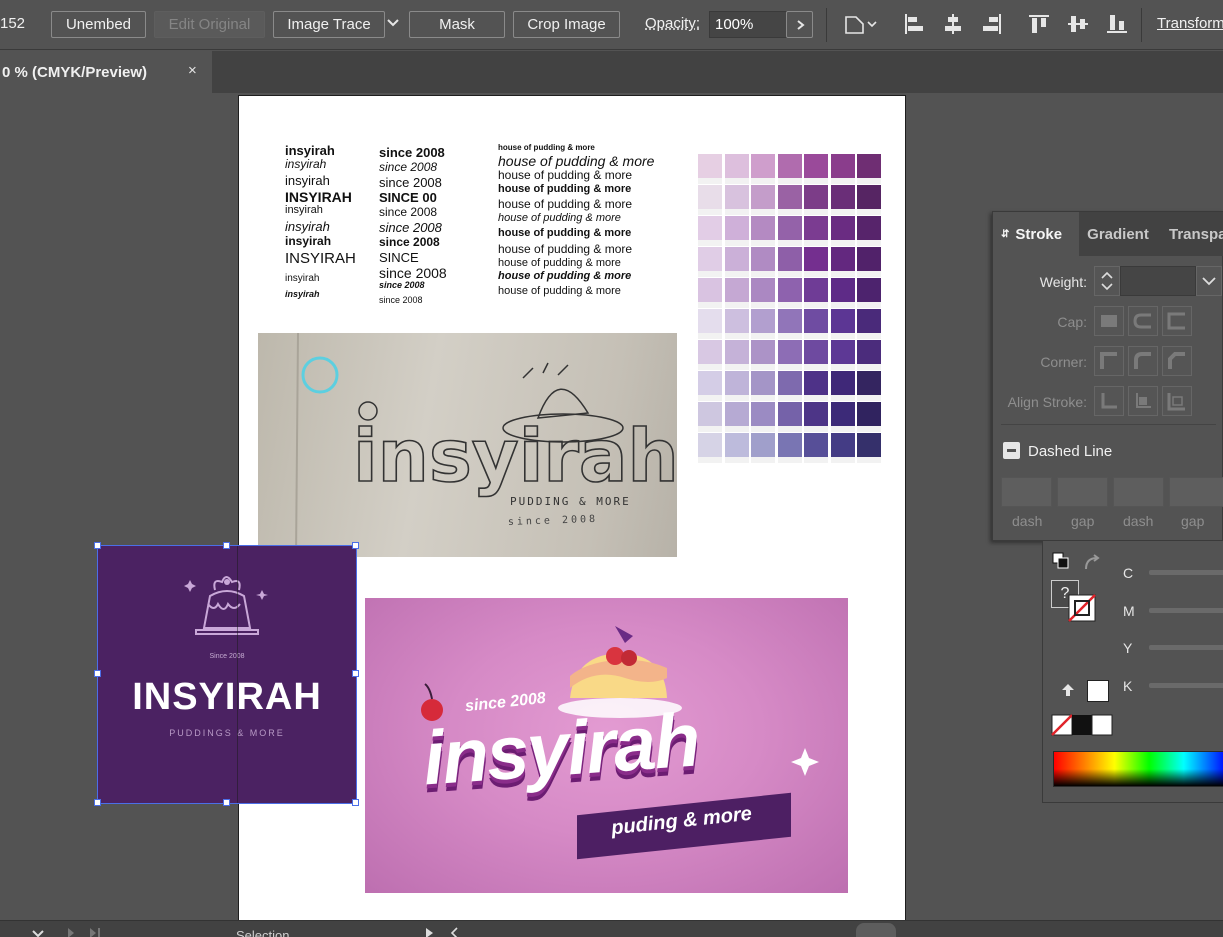 Image resolution: width=1223 pixels, height=937 pixels. I want to click on weight-input, so click(1158, 281).